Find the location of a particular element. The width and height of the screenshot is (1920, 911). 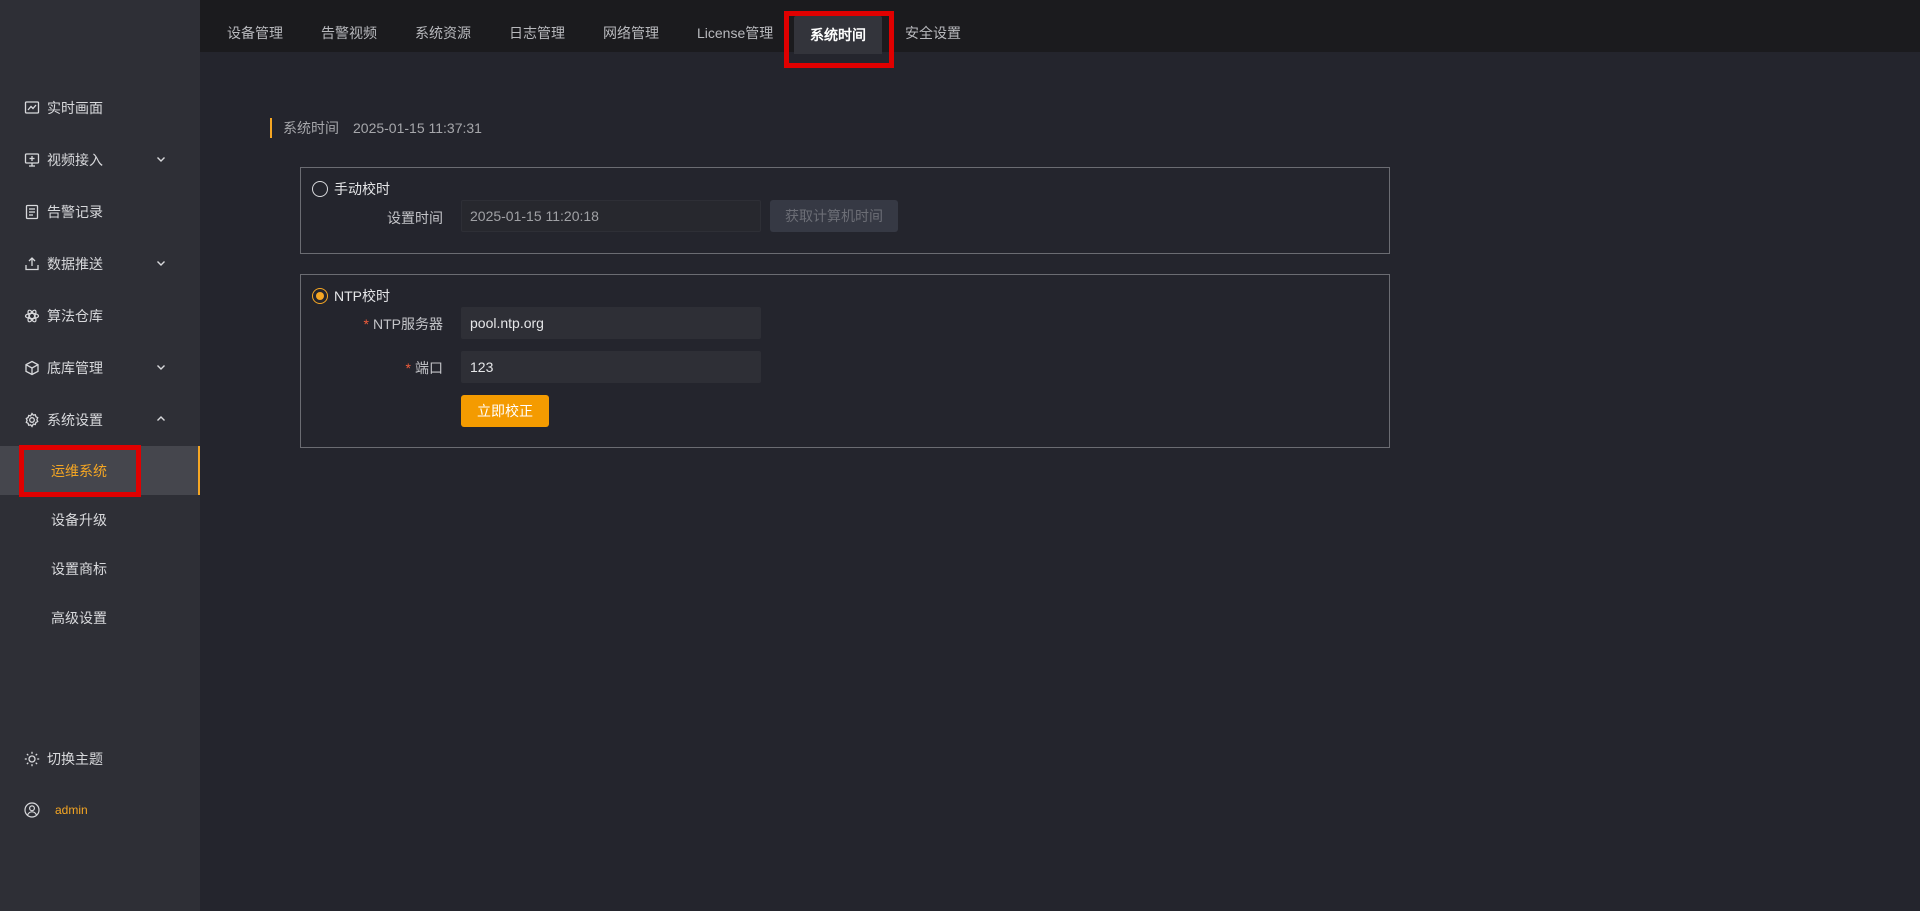

submenu-item-label: 设置商标 is located at coordinates (79, 568).